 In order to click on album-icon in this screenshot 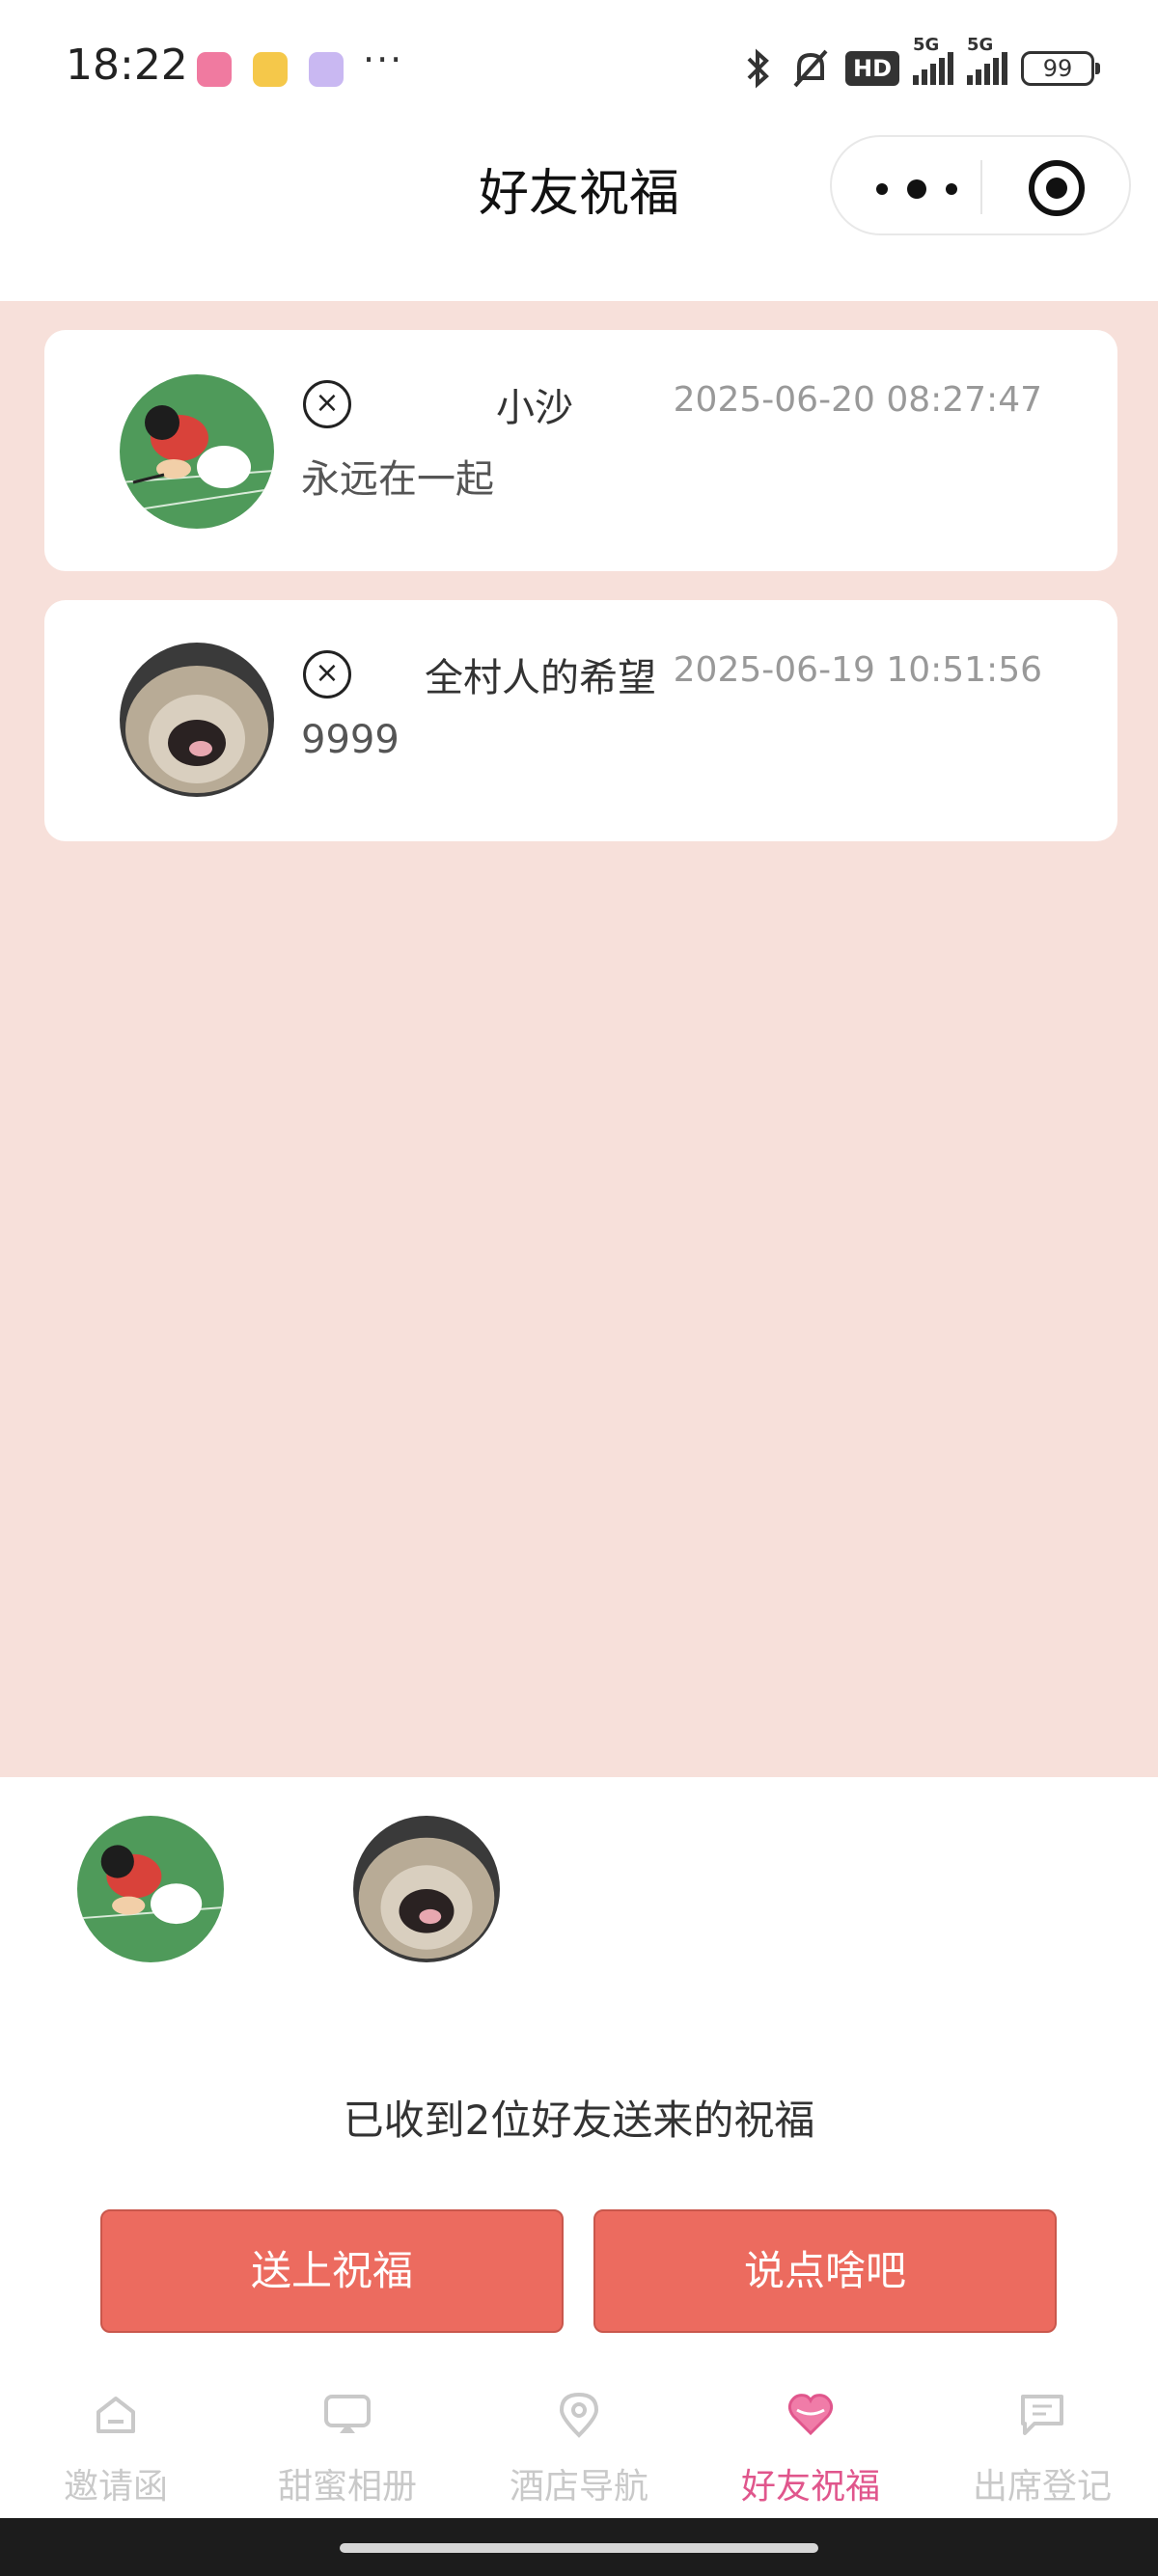, I will do `click(347, 2414)`.